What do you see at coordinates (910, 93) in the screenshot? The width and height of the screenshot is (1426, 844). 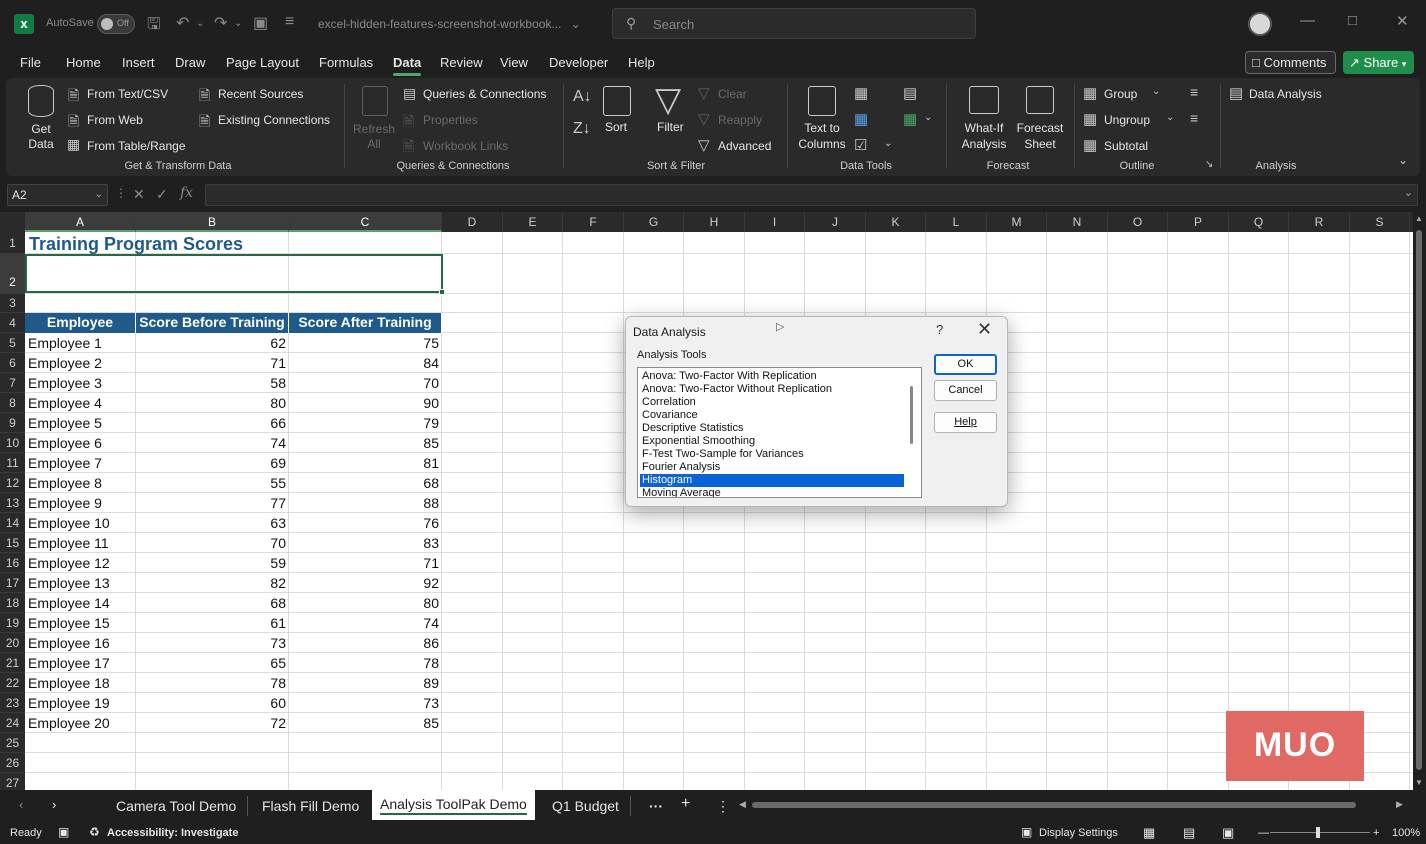 I see `consolidate-icon: ▤` at bounding box center [910, 93].